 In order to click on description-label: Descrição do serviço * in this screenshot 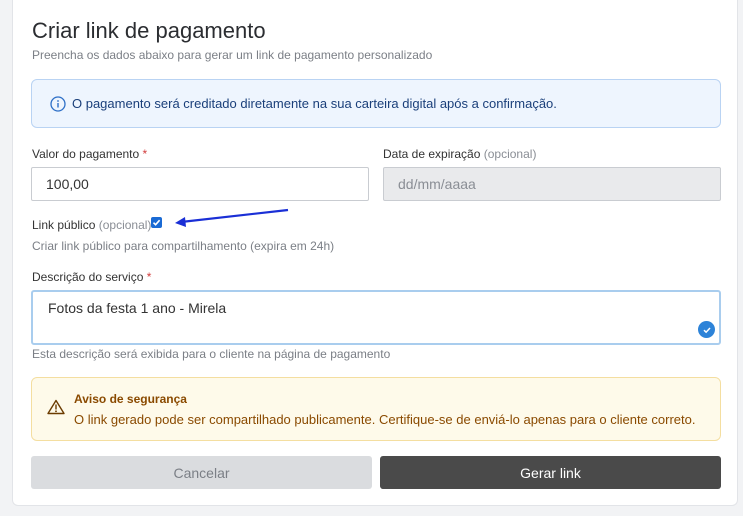, I will do `click(92, 277)`.